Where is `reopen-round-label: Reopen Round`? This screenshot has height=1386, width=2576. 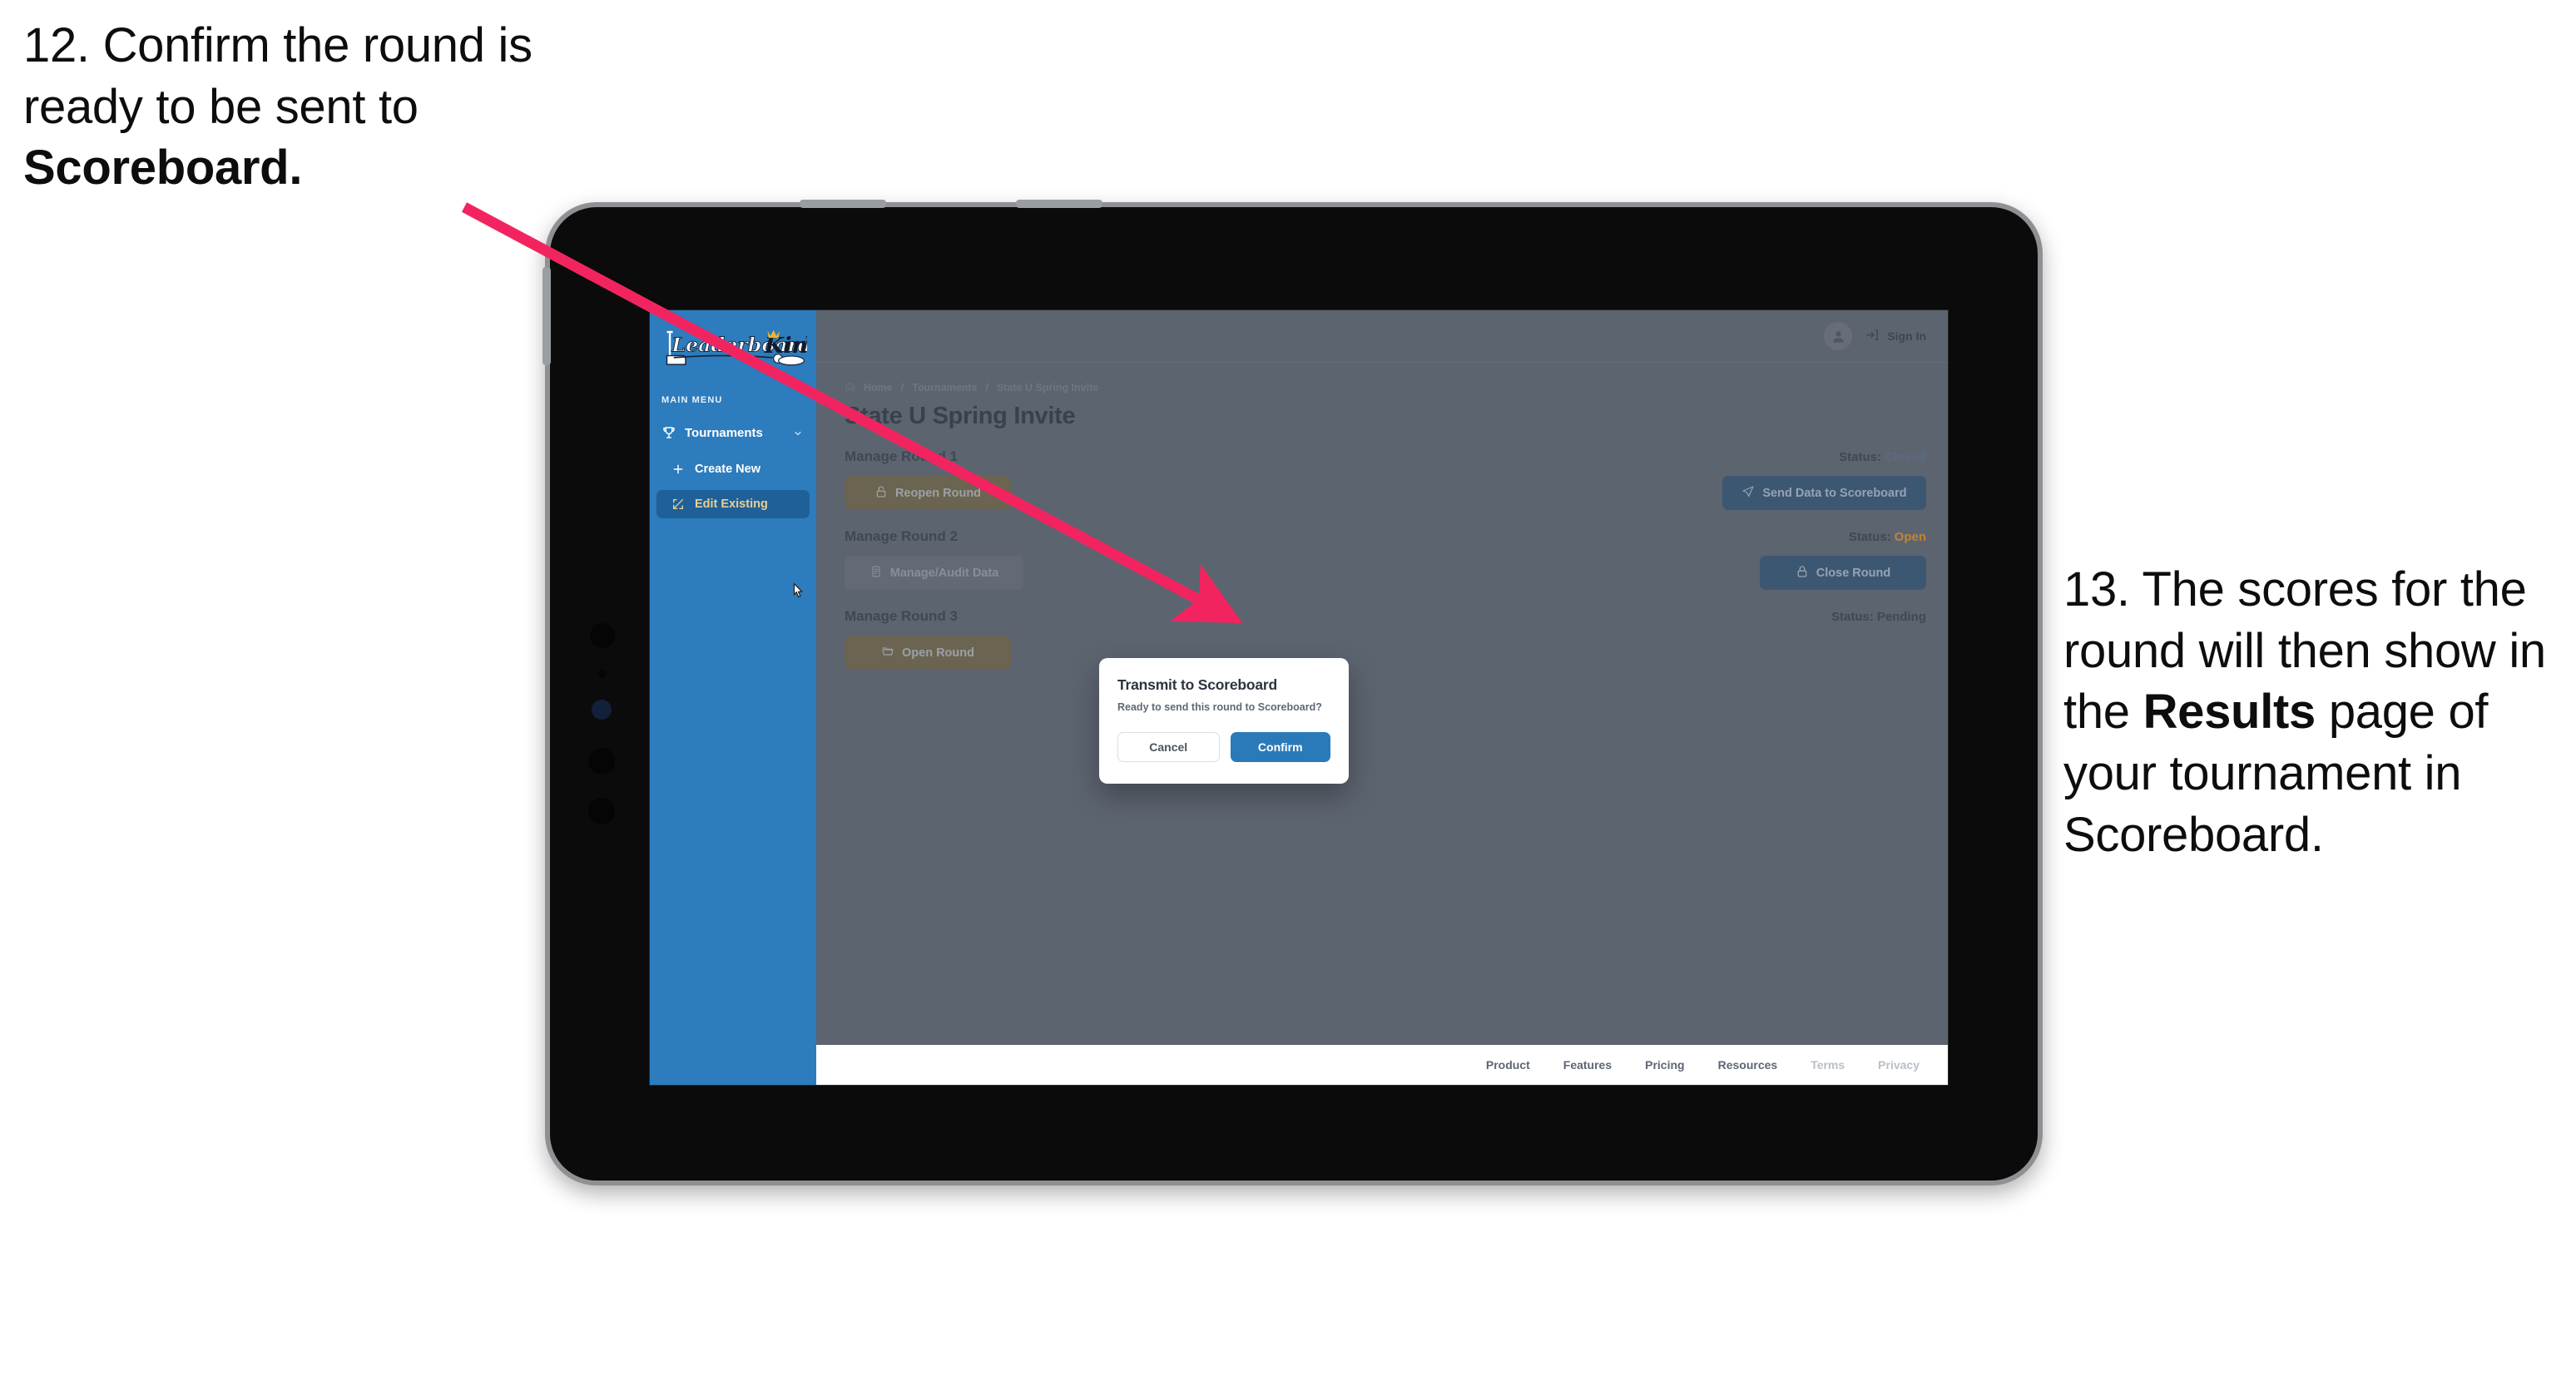 reopen-round-label: Reopen Round is located at coordinates (938, 493).